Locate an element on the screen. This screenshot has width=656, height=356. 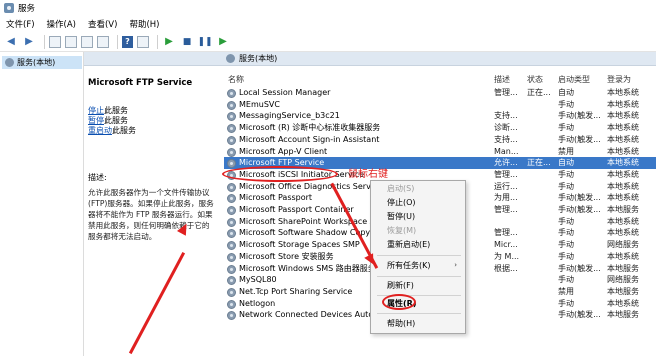
console-icon is located at coordinates (143, 41).